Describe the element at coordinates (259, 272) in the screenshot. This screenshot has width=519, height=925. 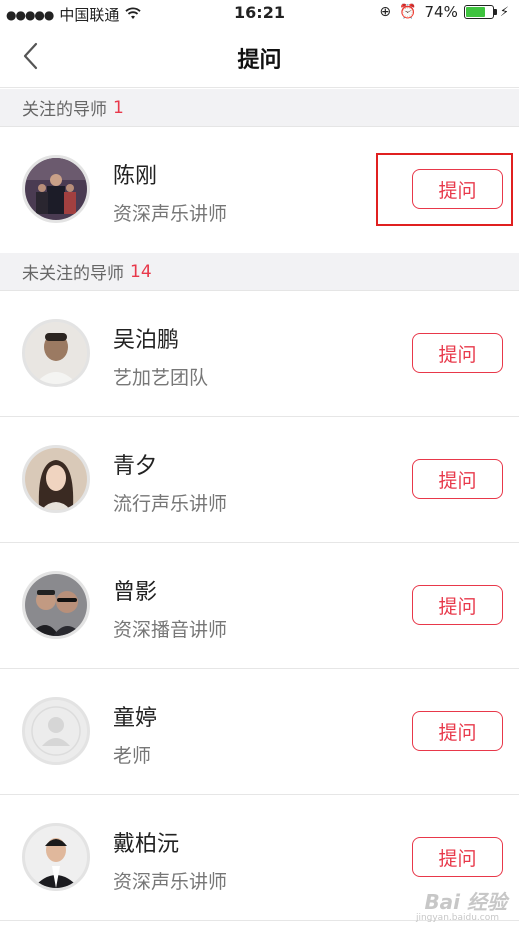
I see `section-header-unfollowed: 未关注的导师 14` at that location.